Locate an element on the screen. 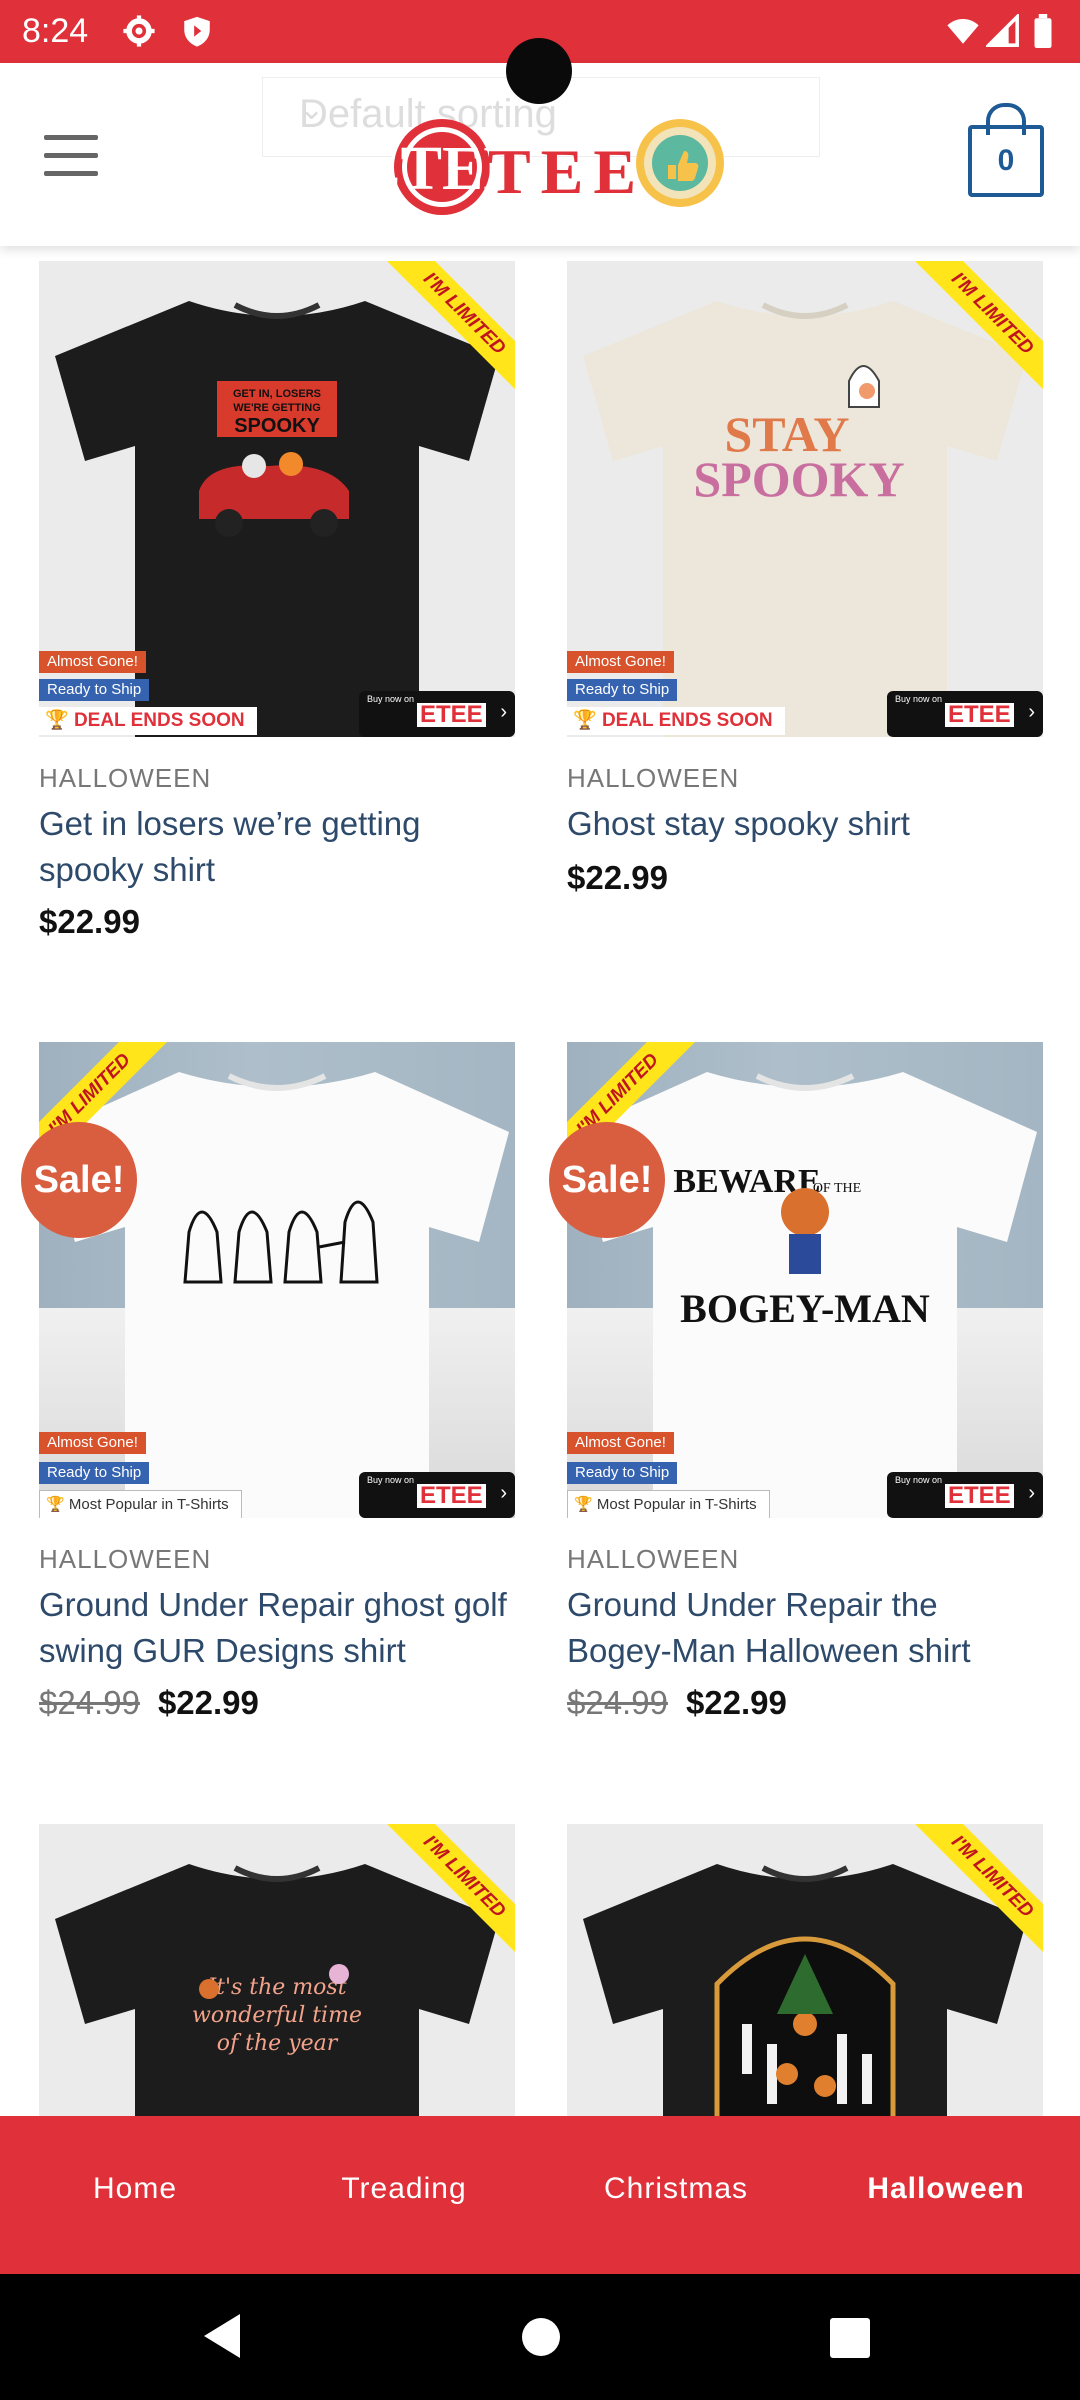 Image resolution: width=1080 pixels, height=2400 pixels. logo-wordmark-text: TEE is located at coordinates (562, 171).